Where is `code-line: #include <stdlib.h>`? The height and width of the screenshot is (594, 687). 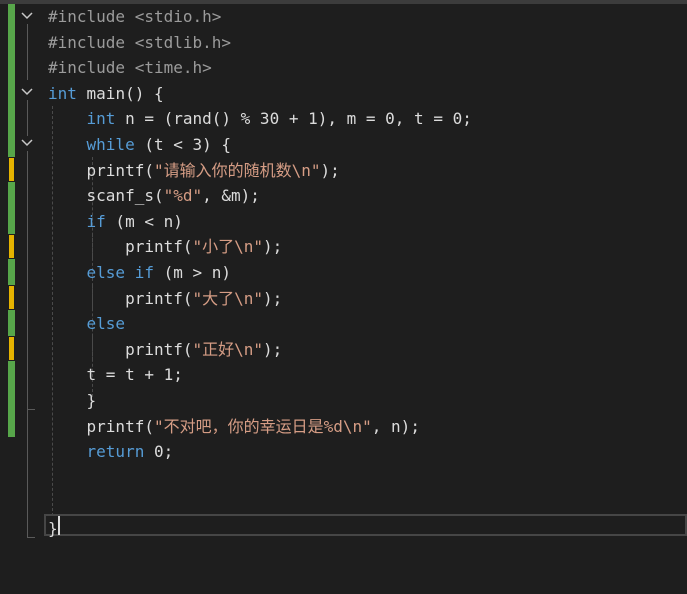 code-line: #include <stdlib.h> is located at coordinates (139, 43).